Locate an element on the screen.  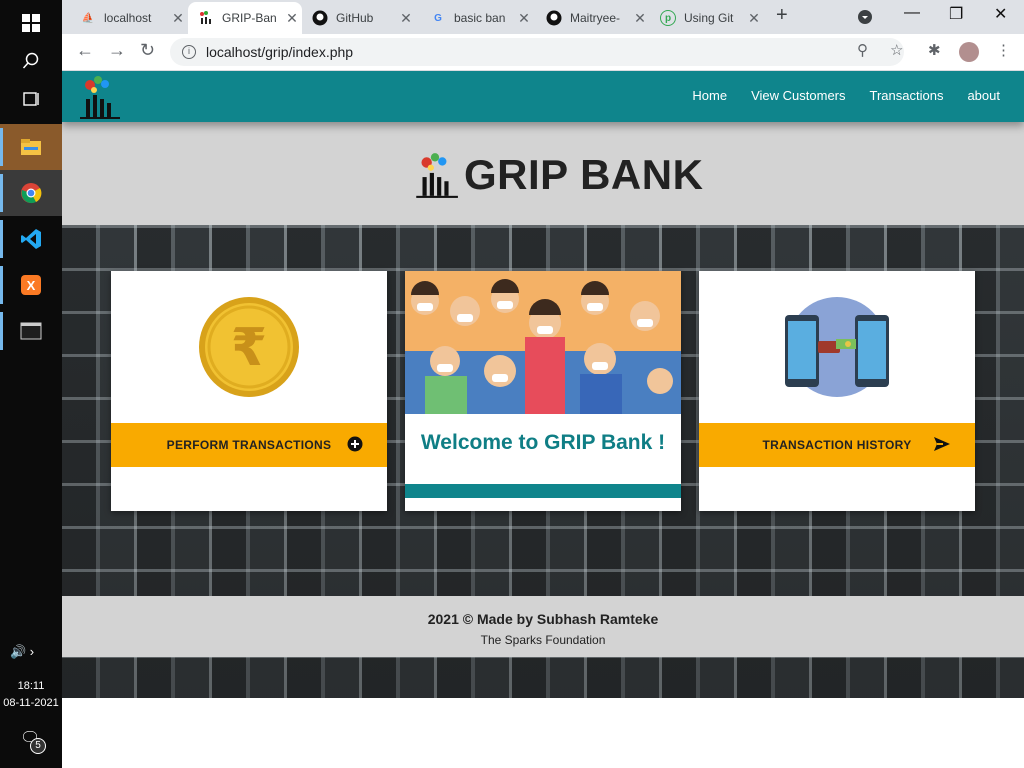
close-window-icon: ✕ is located at coordinates (1000, 14).